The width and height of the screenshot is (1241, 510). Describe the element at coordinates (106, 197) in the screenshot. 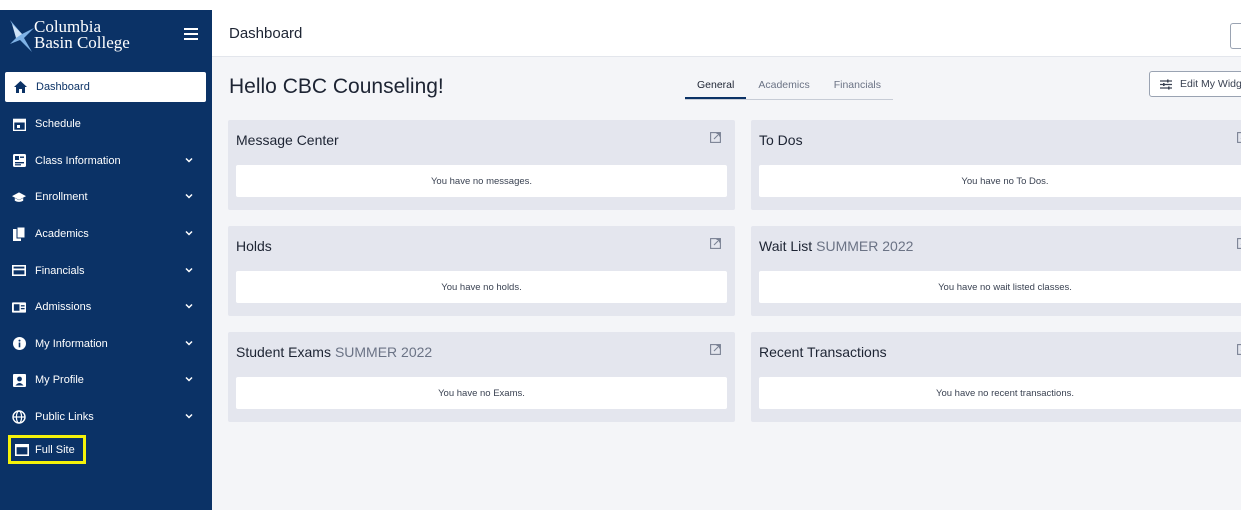

I see `sidebar-item-enrollment: Enrollment` at that location.